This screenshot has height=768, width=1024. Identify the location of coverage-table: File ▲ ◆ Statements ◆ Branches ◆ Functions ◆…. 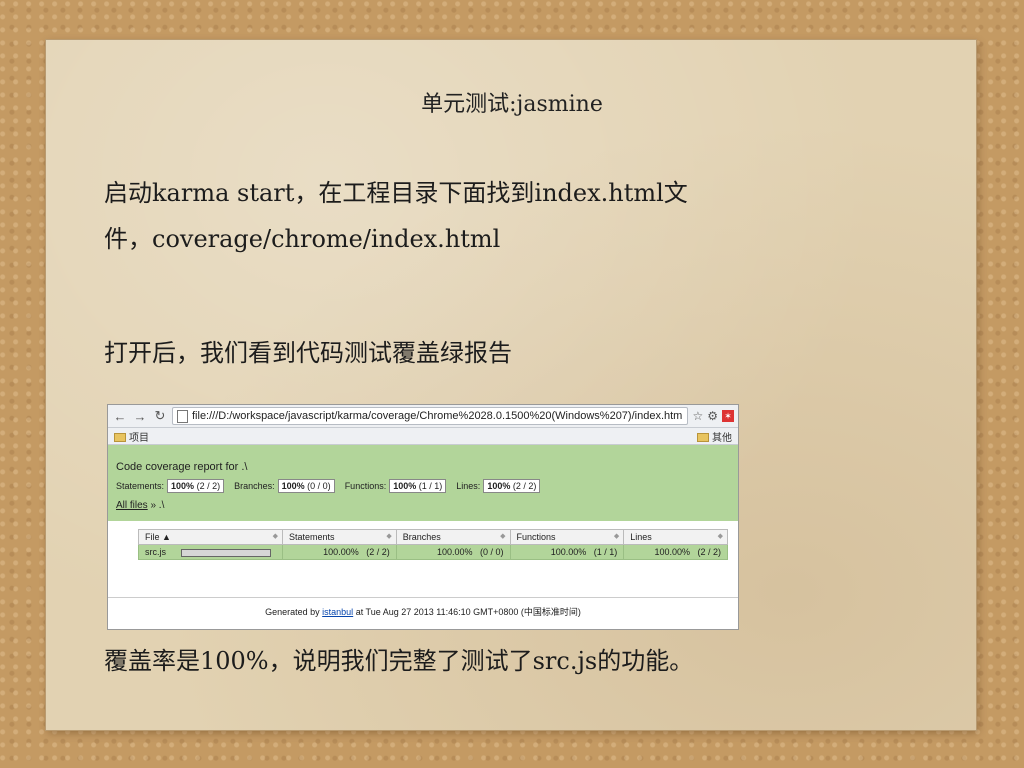
(433, 544).